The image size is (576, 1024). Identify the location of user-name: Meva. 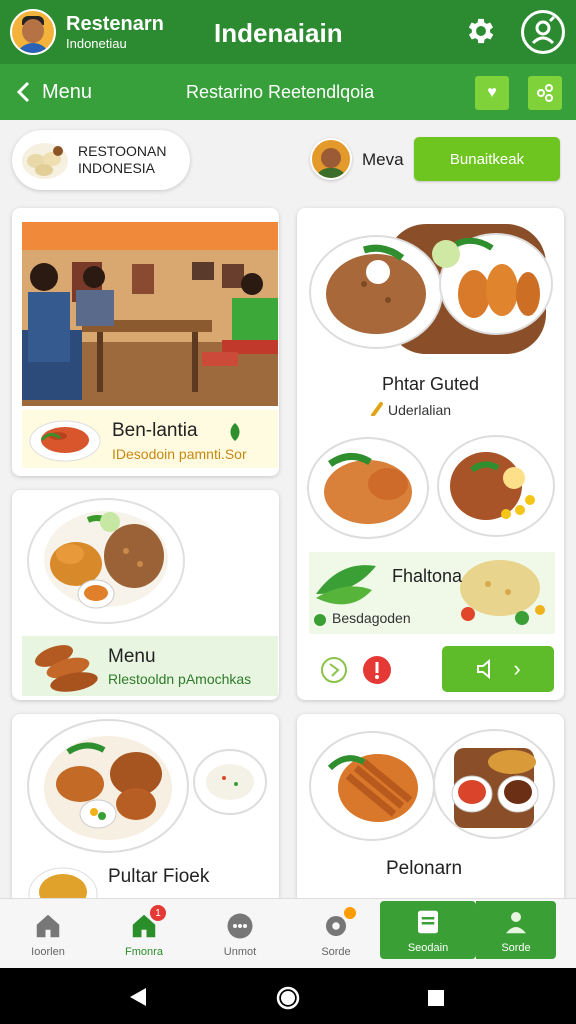
(383, 159).